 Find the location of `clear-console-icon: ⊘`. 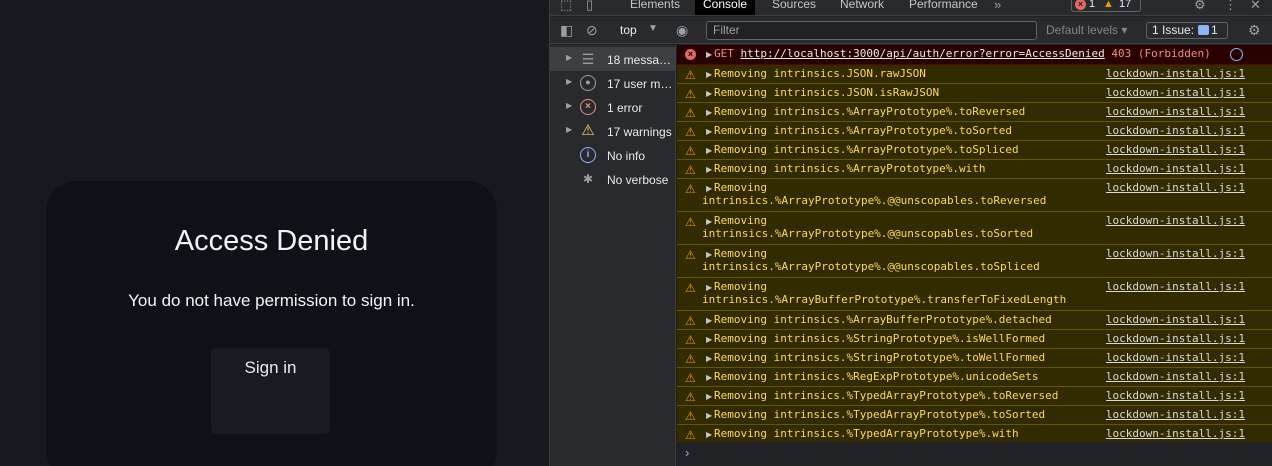

clear-console-icon: ⊘ is located at coordinates (592, 30).